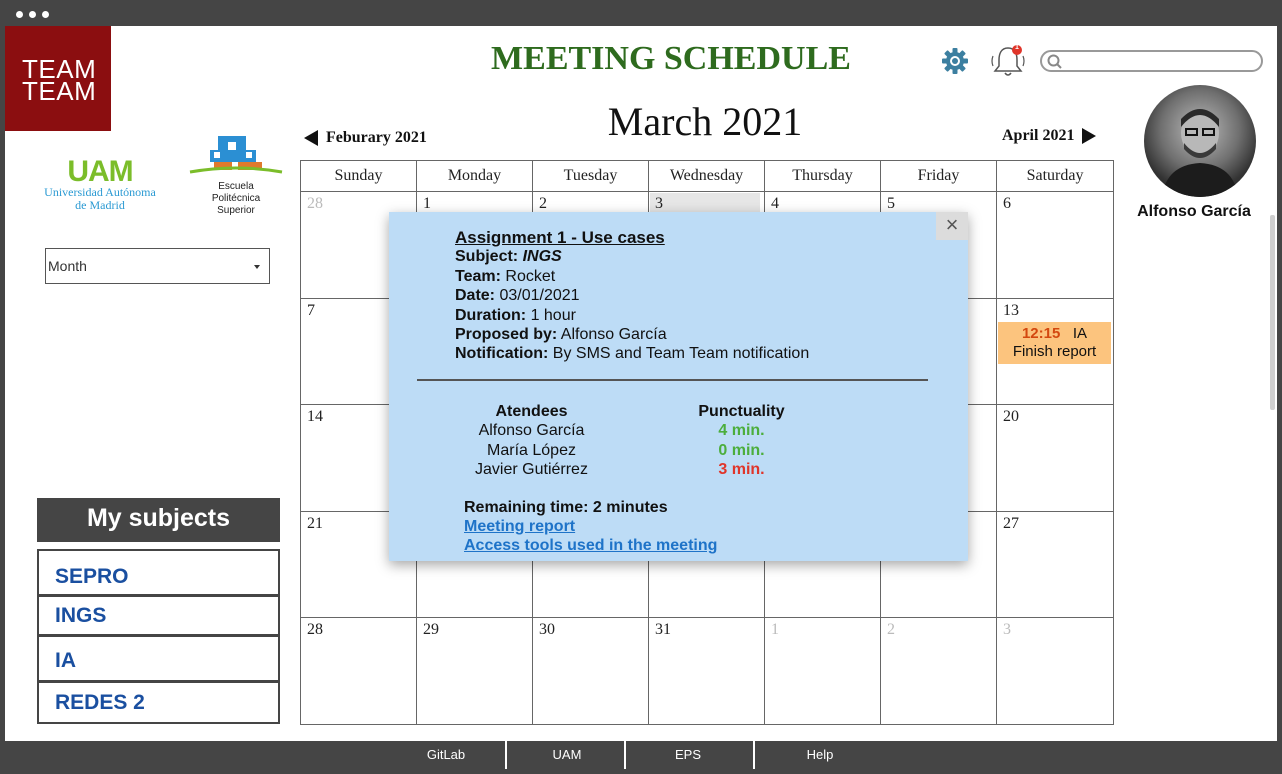 The width and height of the screenshot is (1282, 774). What do you see at coordinates (590, 545) in the screenshot?
I see `meeting-tools-link: Access tools used in the meeting` at bounding box center [590, 545].